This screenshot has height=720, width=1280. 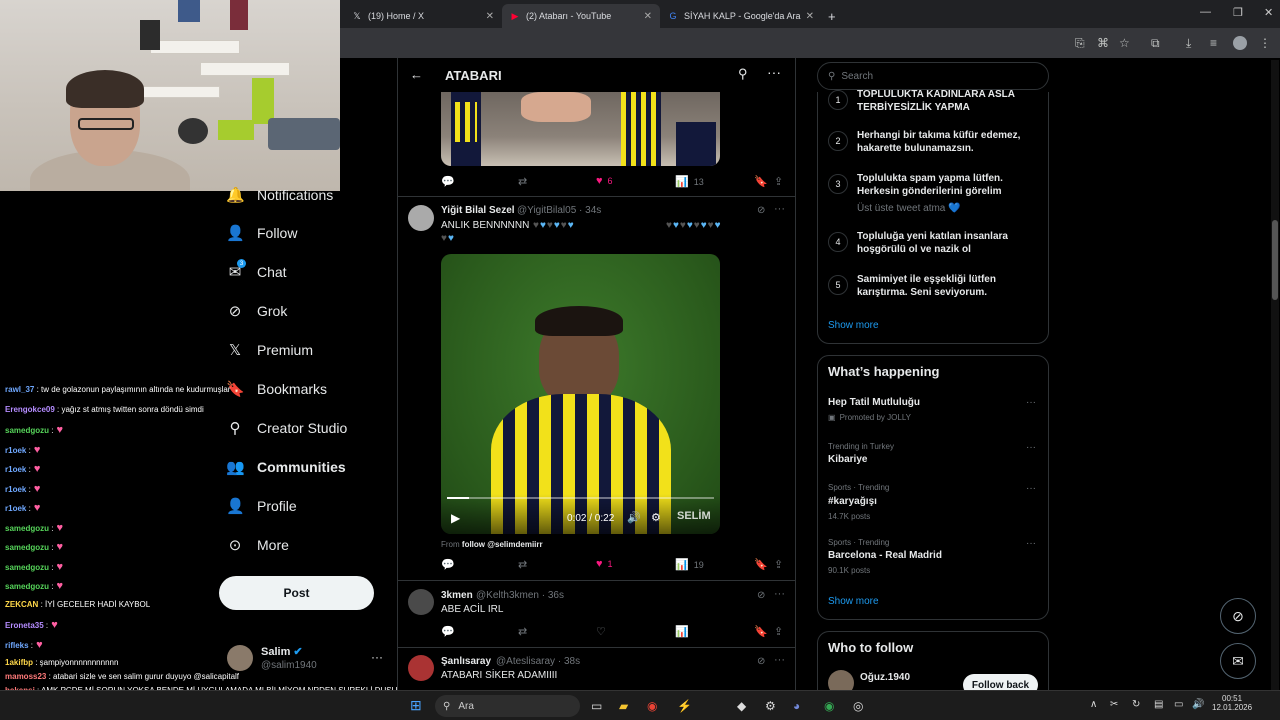 What do you see at coordinates (858, 706) in the screenshot?
I see `obs-icon: ◎` at bounding box center [858, 706].